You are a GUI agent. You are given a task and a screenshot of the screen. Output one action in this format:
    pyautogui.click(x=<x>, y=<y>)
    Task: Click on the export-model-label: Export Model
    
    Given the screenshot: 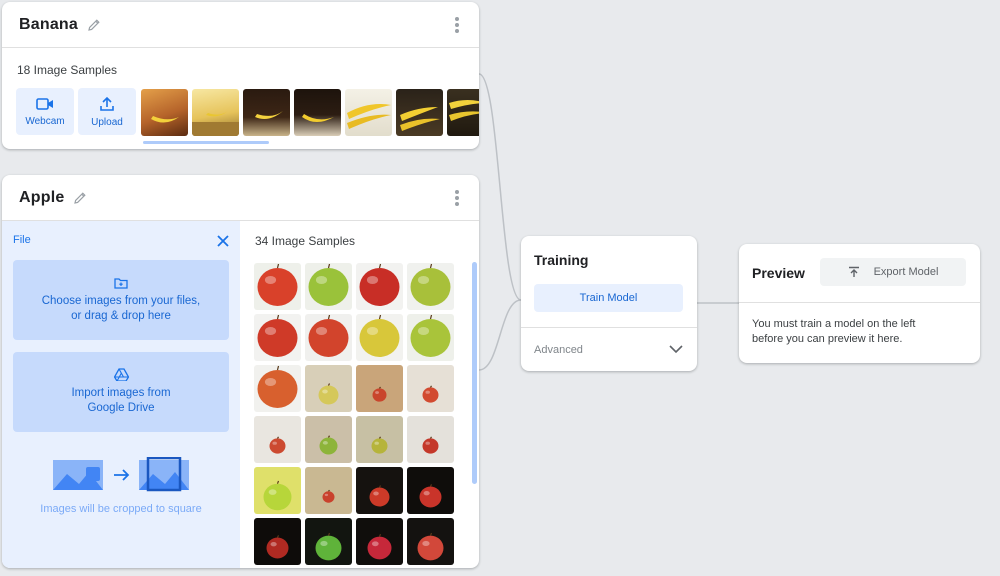 What is the action you would take?
    pyautogui.click(x=906, y=272)
    